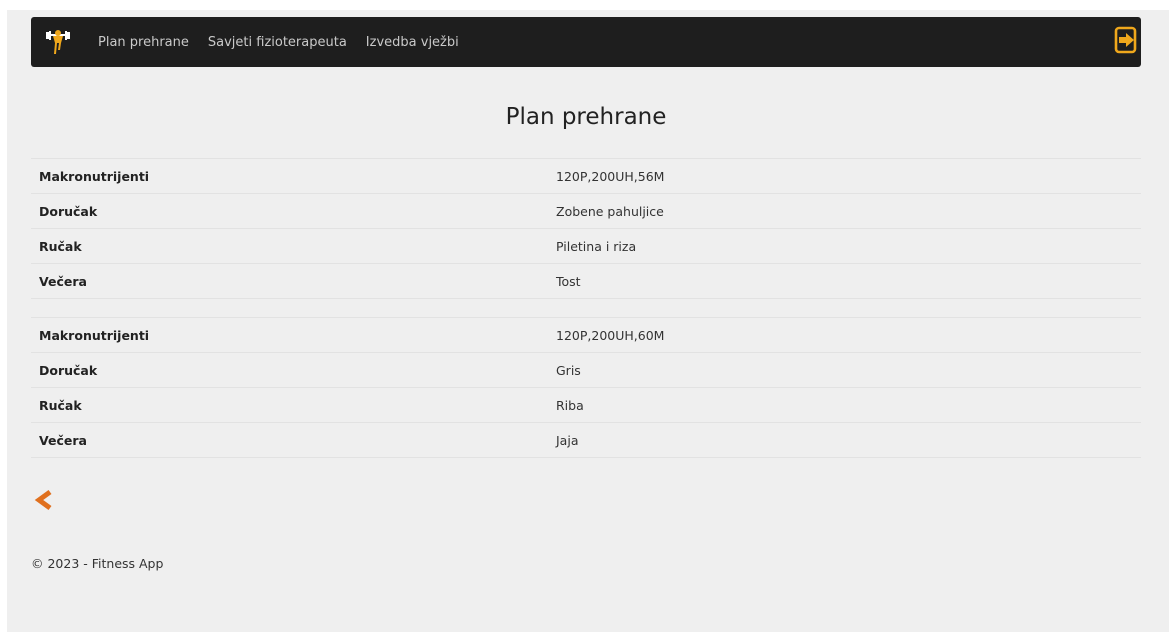 Image resolution: width=1169 pixels, height=632 pixels. What do you see at coordinates (844, 211) in the screenshot?
I see `row-value: Zobene pahuljice` at bounding box center [844, 211].